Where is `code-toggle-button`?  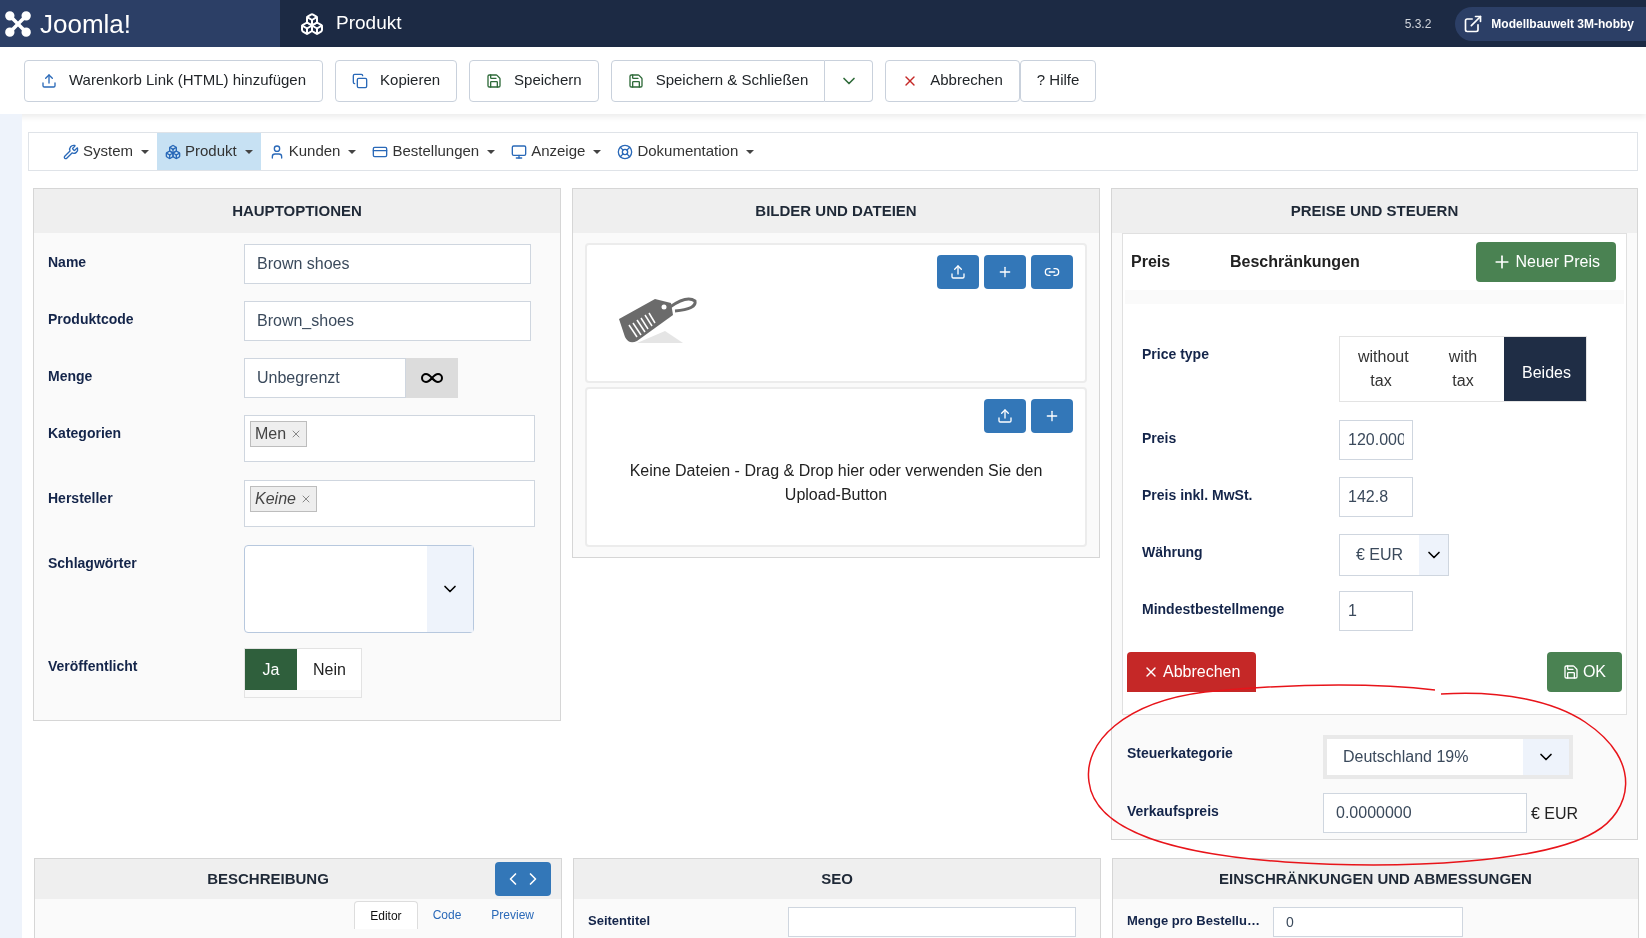
code-toggle-button is located at coordinates (523, 879).